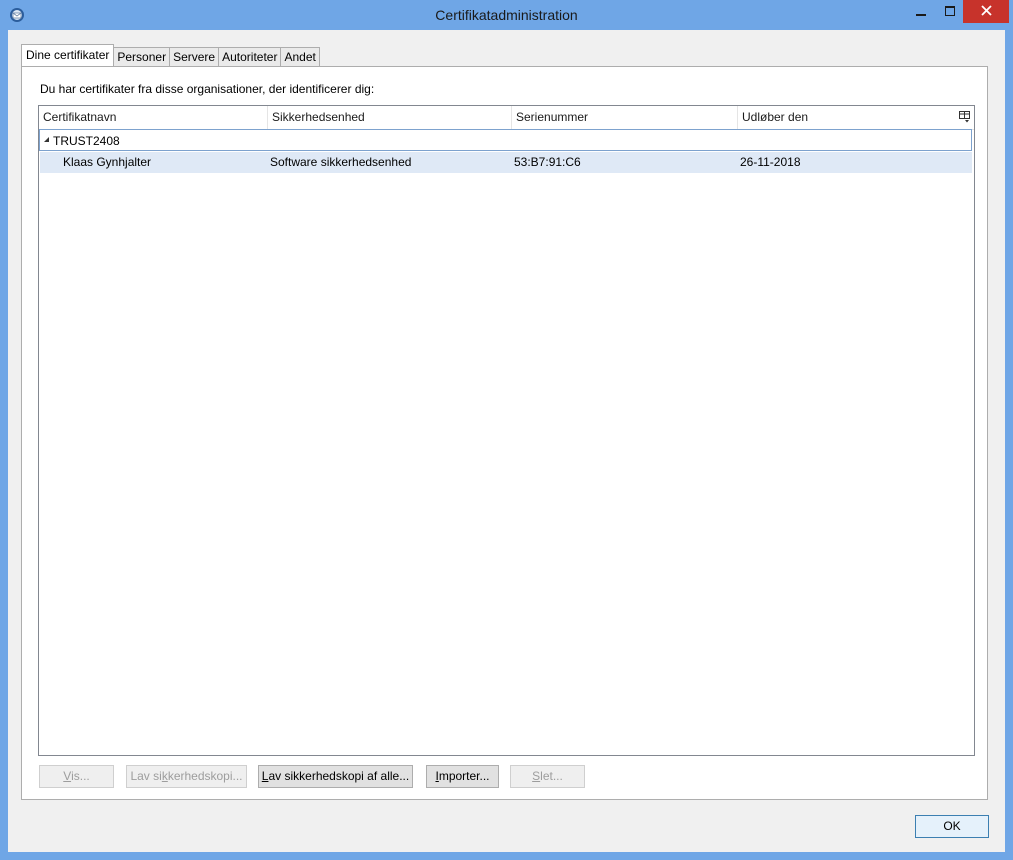 This screenshot has height=860, width=1013. Describe the element at coordinates (250, 56) in the screenshot. I see `tab-authorities: Autoriteter` at that location.